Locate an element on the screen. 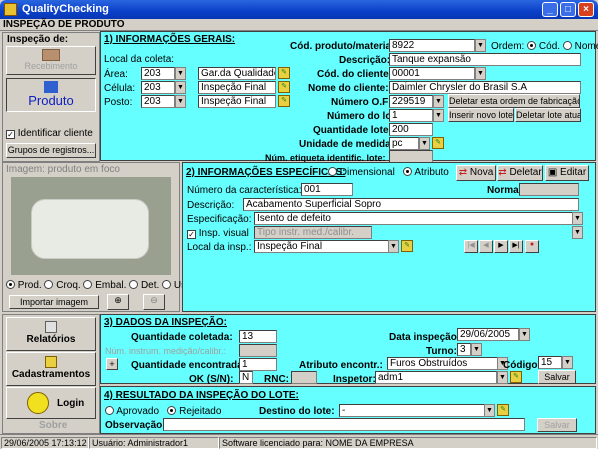  num-car-label: Número da característica: is located at coordinates (244, 190).